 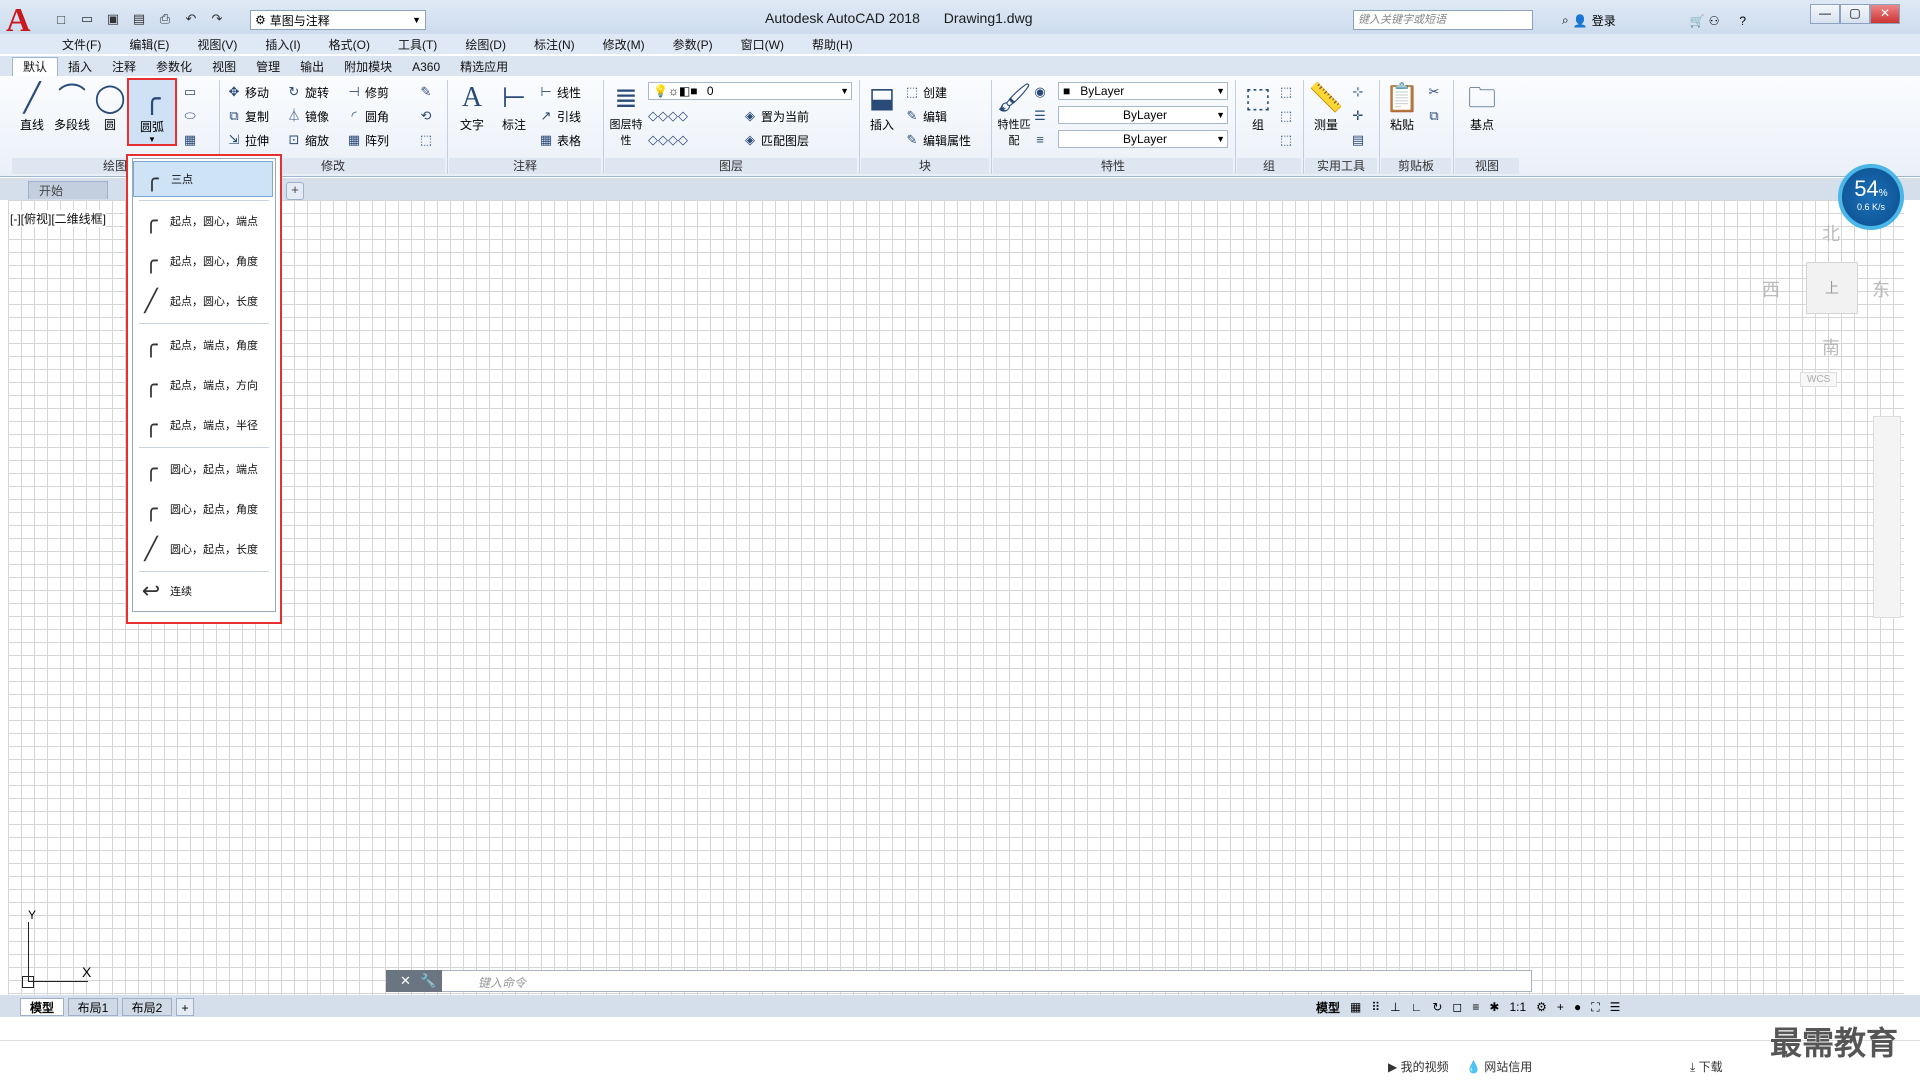 What do you see at coordinates (925, 92) in the screenshot?
I see `create-block-button: ⬚ 创建` at bounding box center [925, 92].